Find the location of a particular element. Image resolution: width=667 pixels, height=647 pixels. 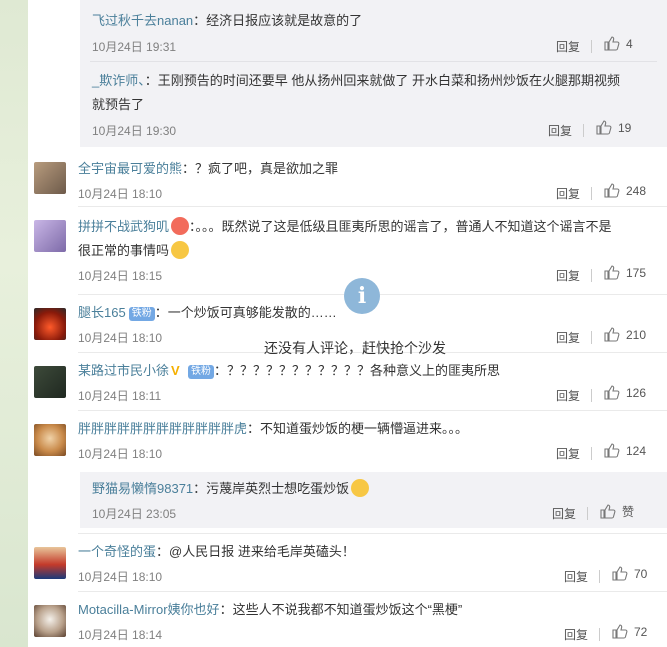

subreply-line: 飞过秋千去nanan：经济日报应该就是故意的了 is located at coordinates (227, 20).